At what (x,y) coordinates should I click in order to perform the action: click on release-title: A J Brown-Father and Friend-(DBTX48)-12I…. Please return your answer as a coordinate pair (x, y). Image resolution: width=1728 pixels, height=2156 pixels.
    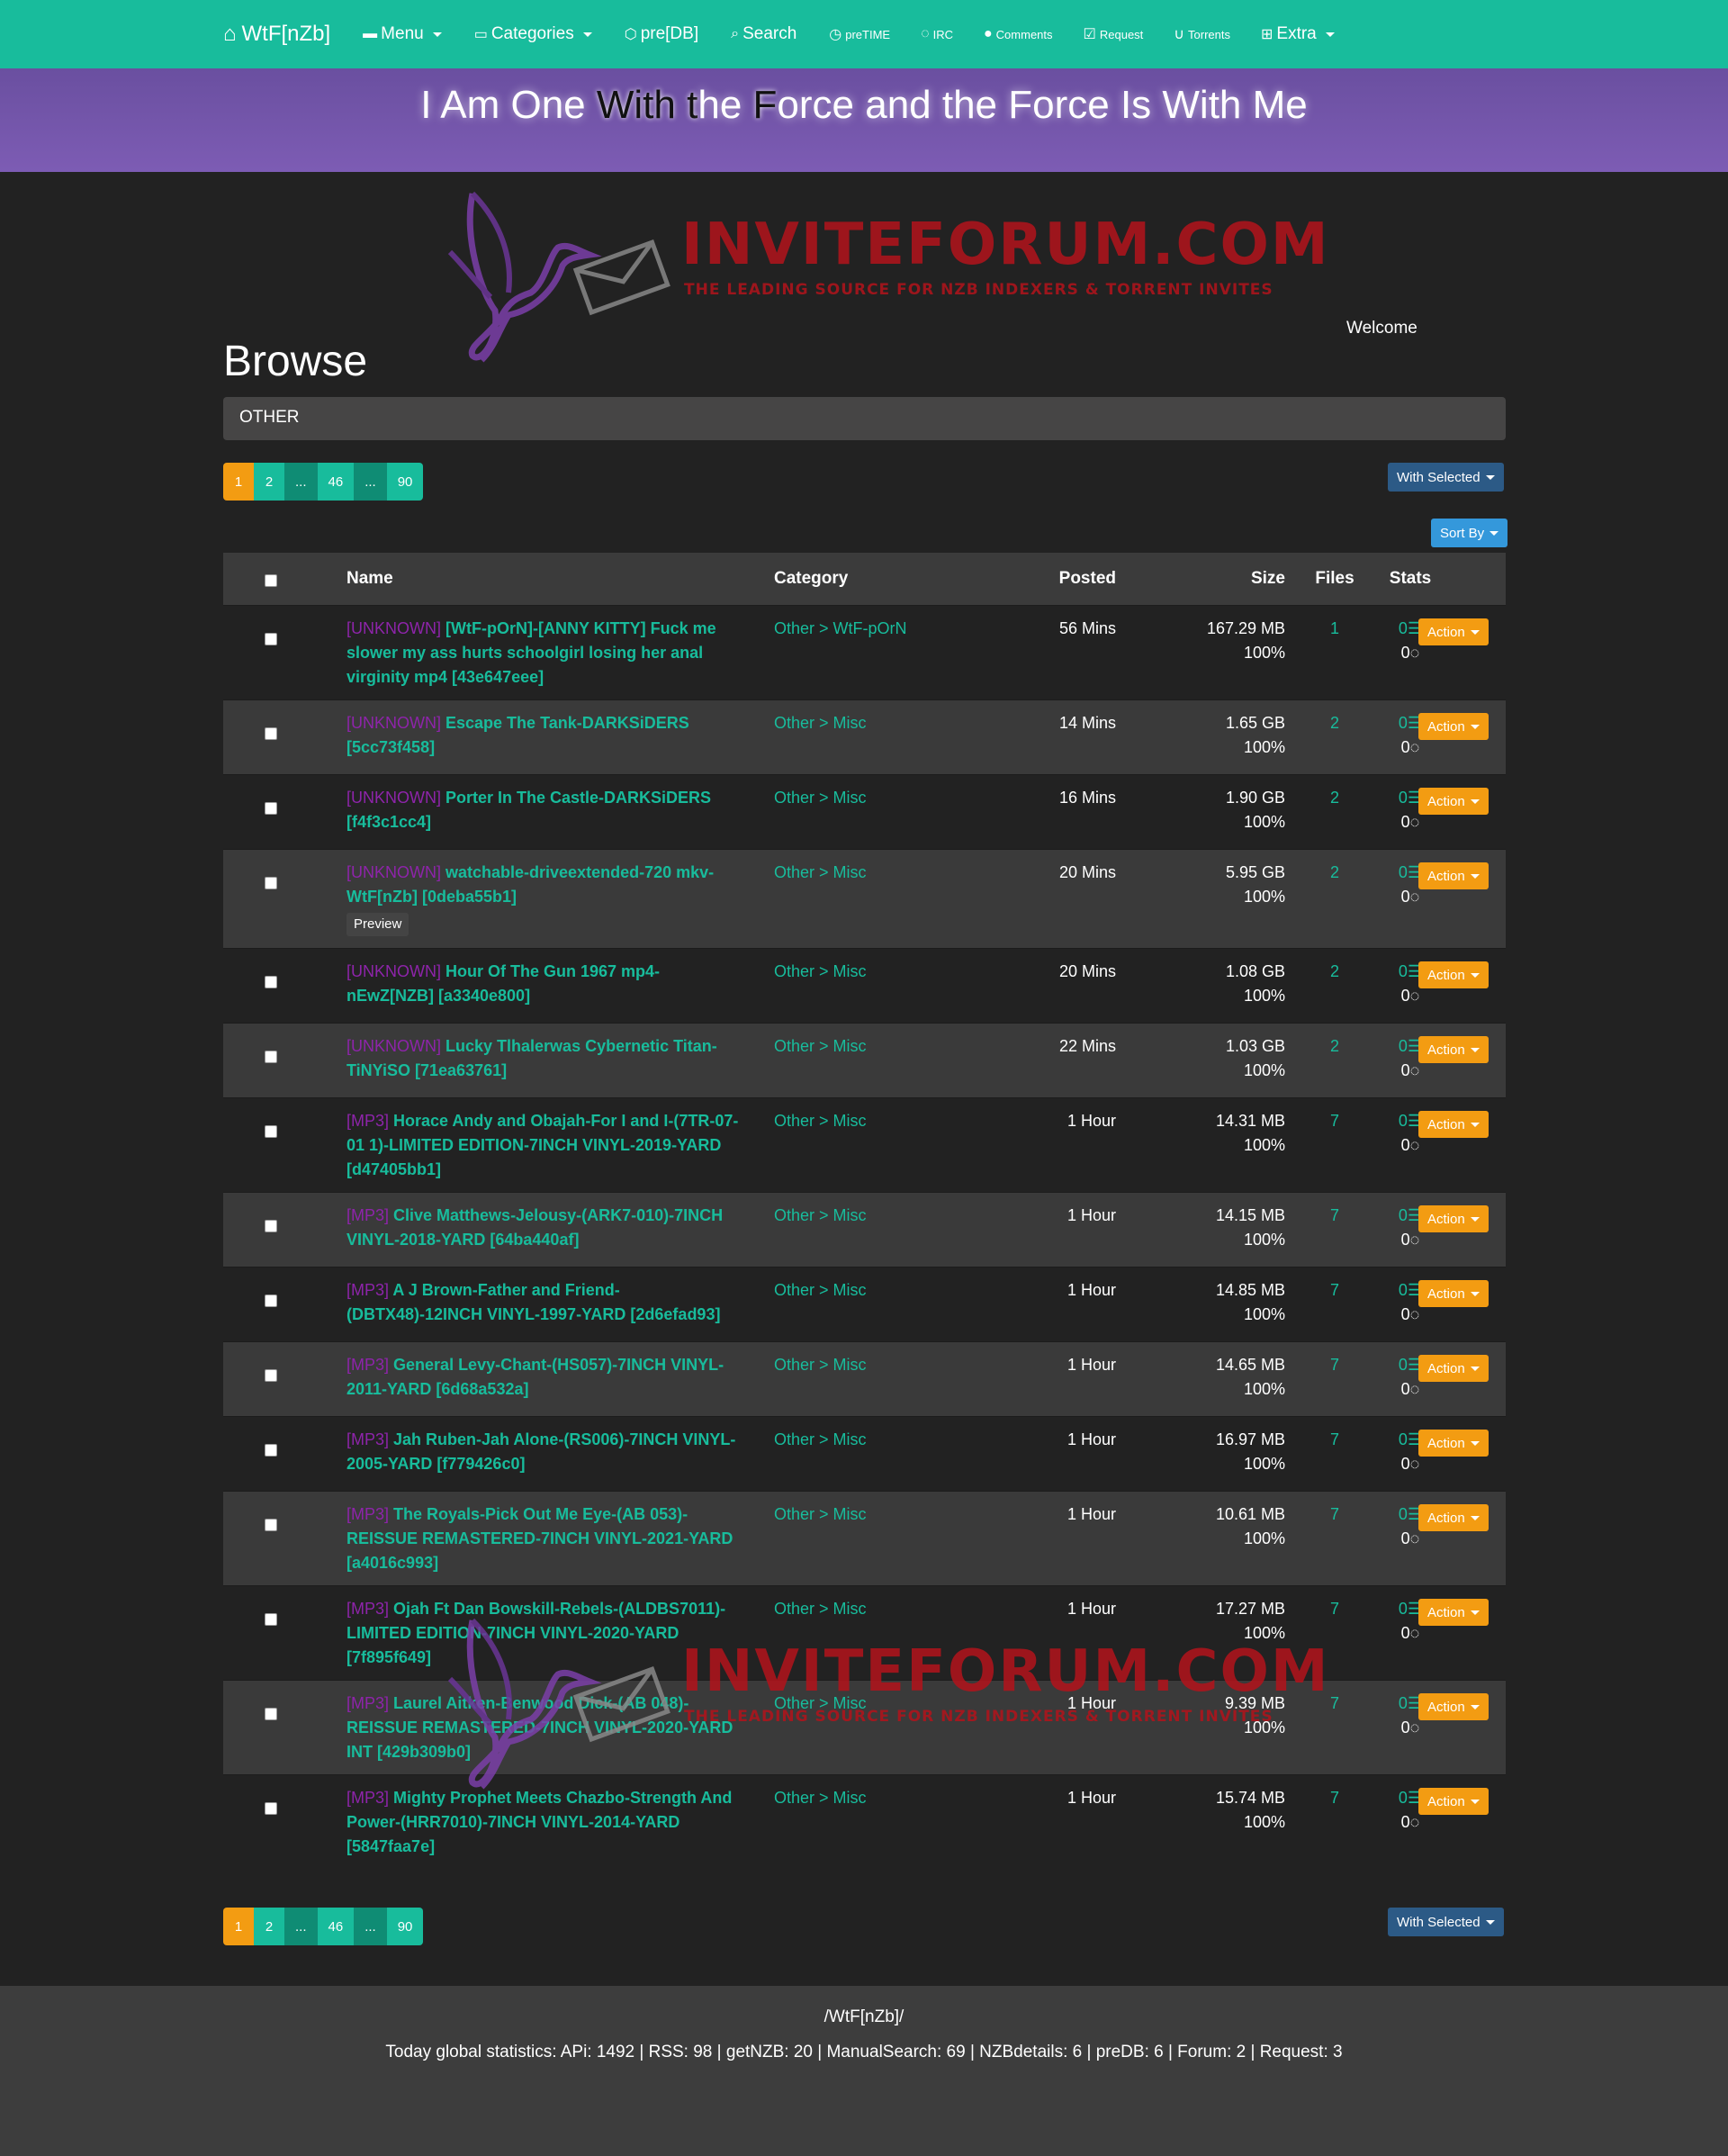
    Looking at the image, I should click on (533, 1302).